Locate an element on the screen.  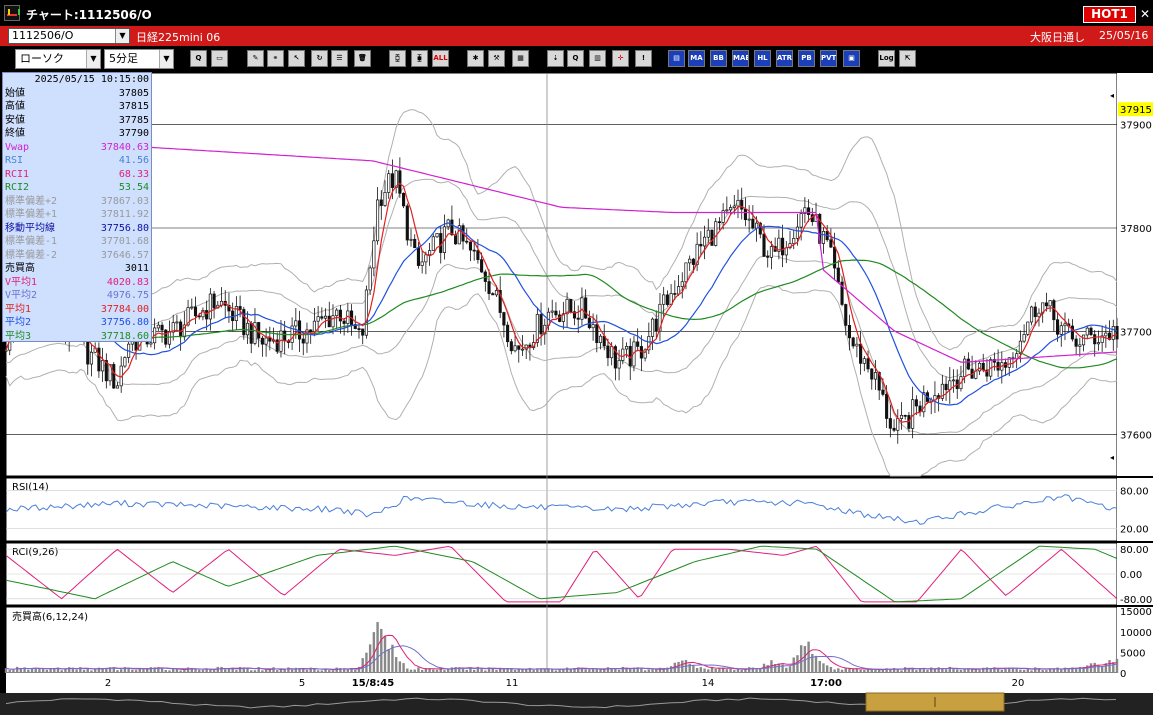
info-key: 平均3 is located at coordinates (18, 336).